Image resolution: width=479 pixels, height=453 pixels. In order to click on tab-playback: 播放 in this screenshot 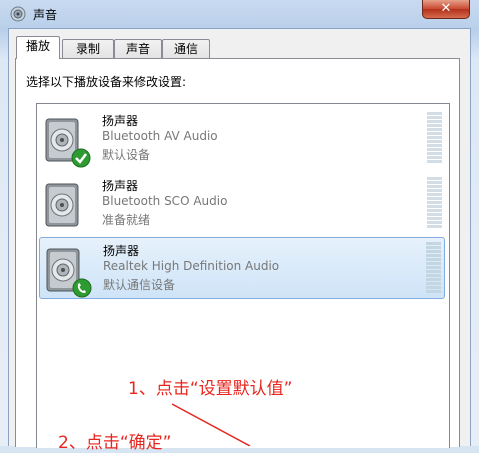, I will do `click(38, 47)`.